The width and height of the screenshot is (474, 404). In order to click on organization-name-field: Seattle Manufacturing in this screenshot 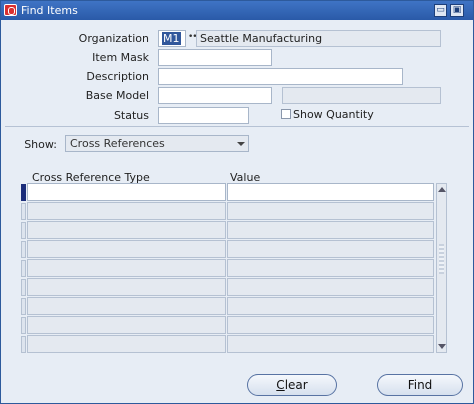, I will do `click(318, 38)`.